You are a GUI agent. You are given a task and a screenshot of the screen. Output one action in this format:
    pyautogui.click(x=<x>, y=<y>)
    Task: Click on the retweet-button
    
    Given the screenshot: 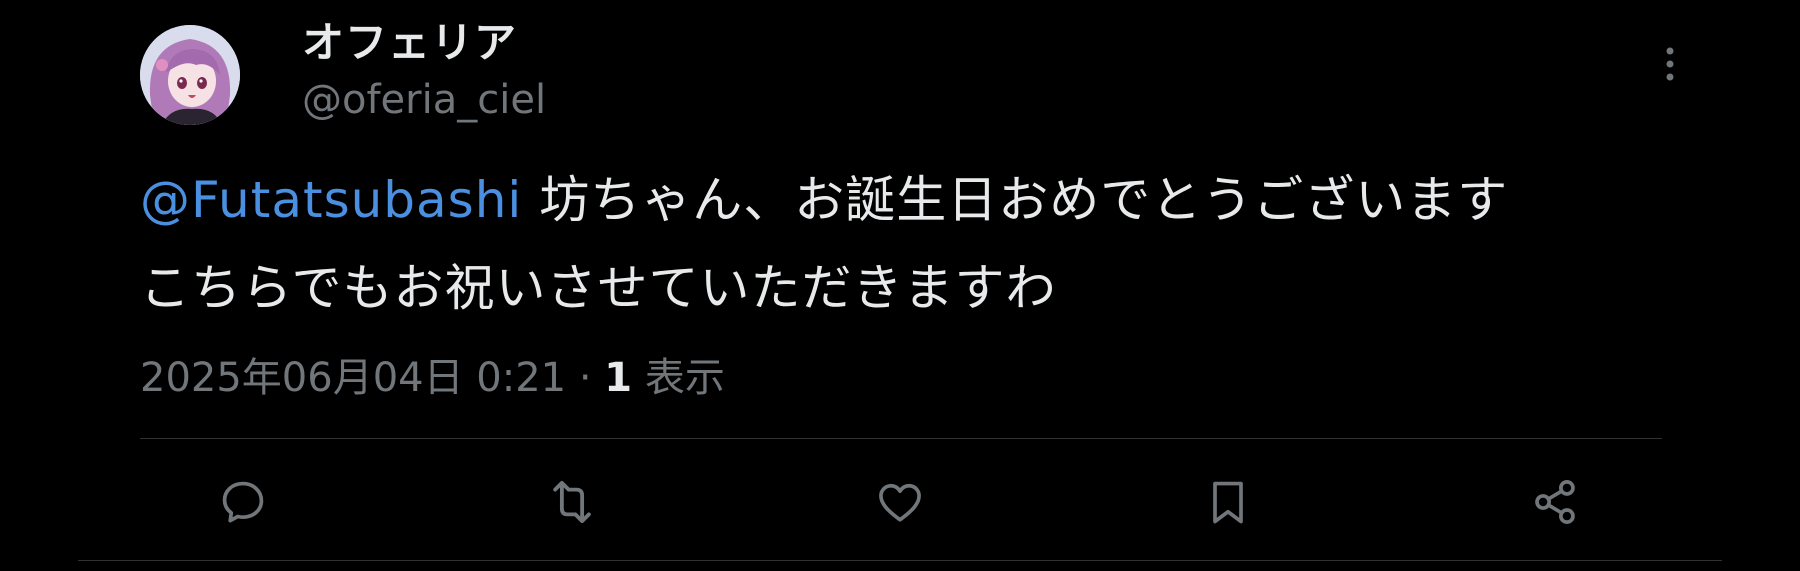 What is the action you would take?
    pyautogui.click(x=572, y=502)
    